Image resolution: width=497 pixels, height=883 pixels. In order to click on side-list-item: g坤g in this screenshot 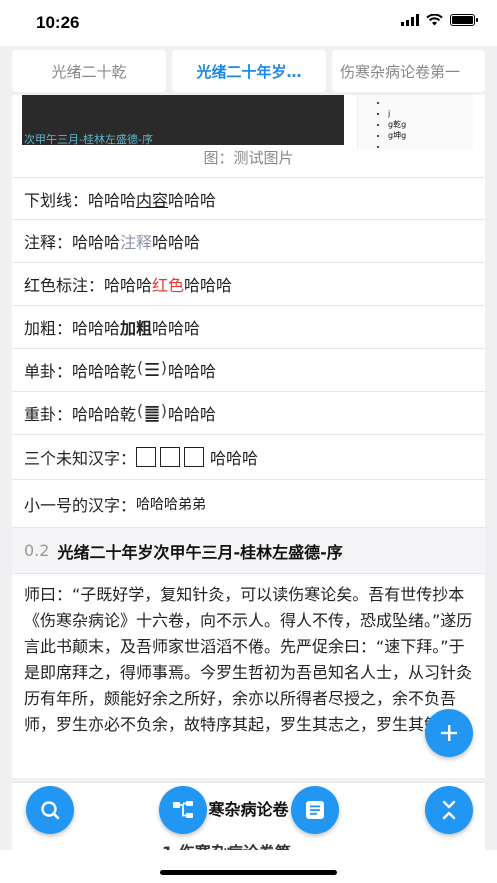, I will do `click(430, 135)`.